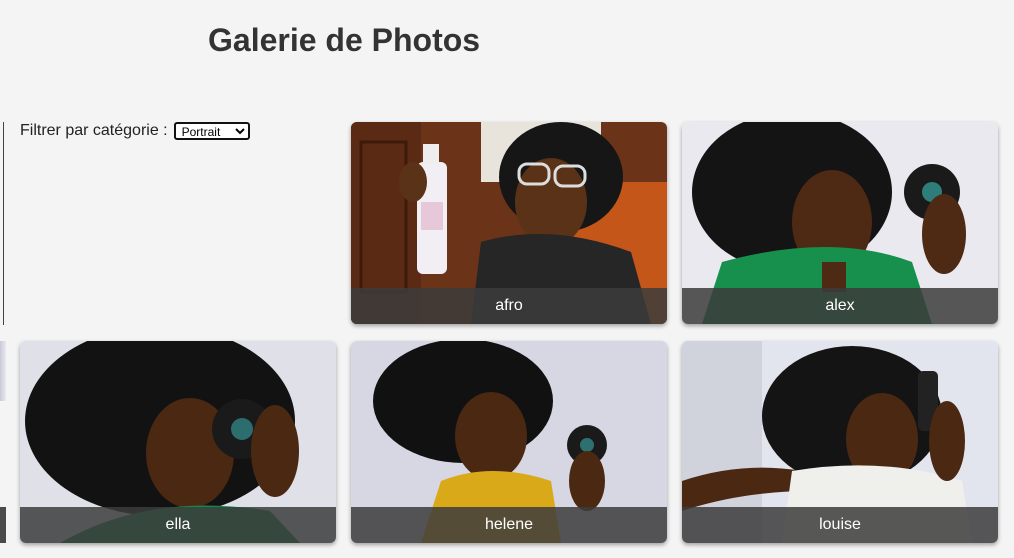 This screenshot has height=558, width=1014. I want to click on photo-card-afro: afro, so click(509, 223).